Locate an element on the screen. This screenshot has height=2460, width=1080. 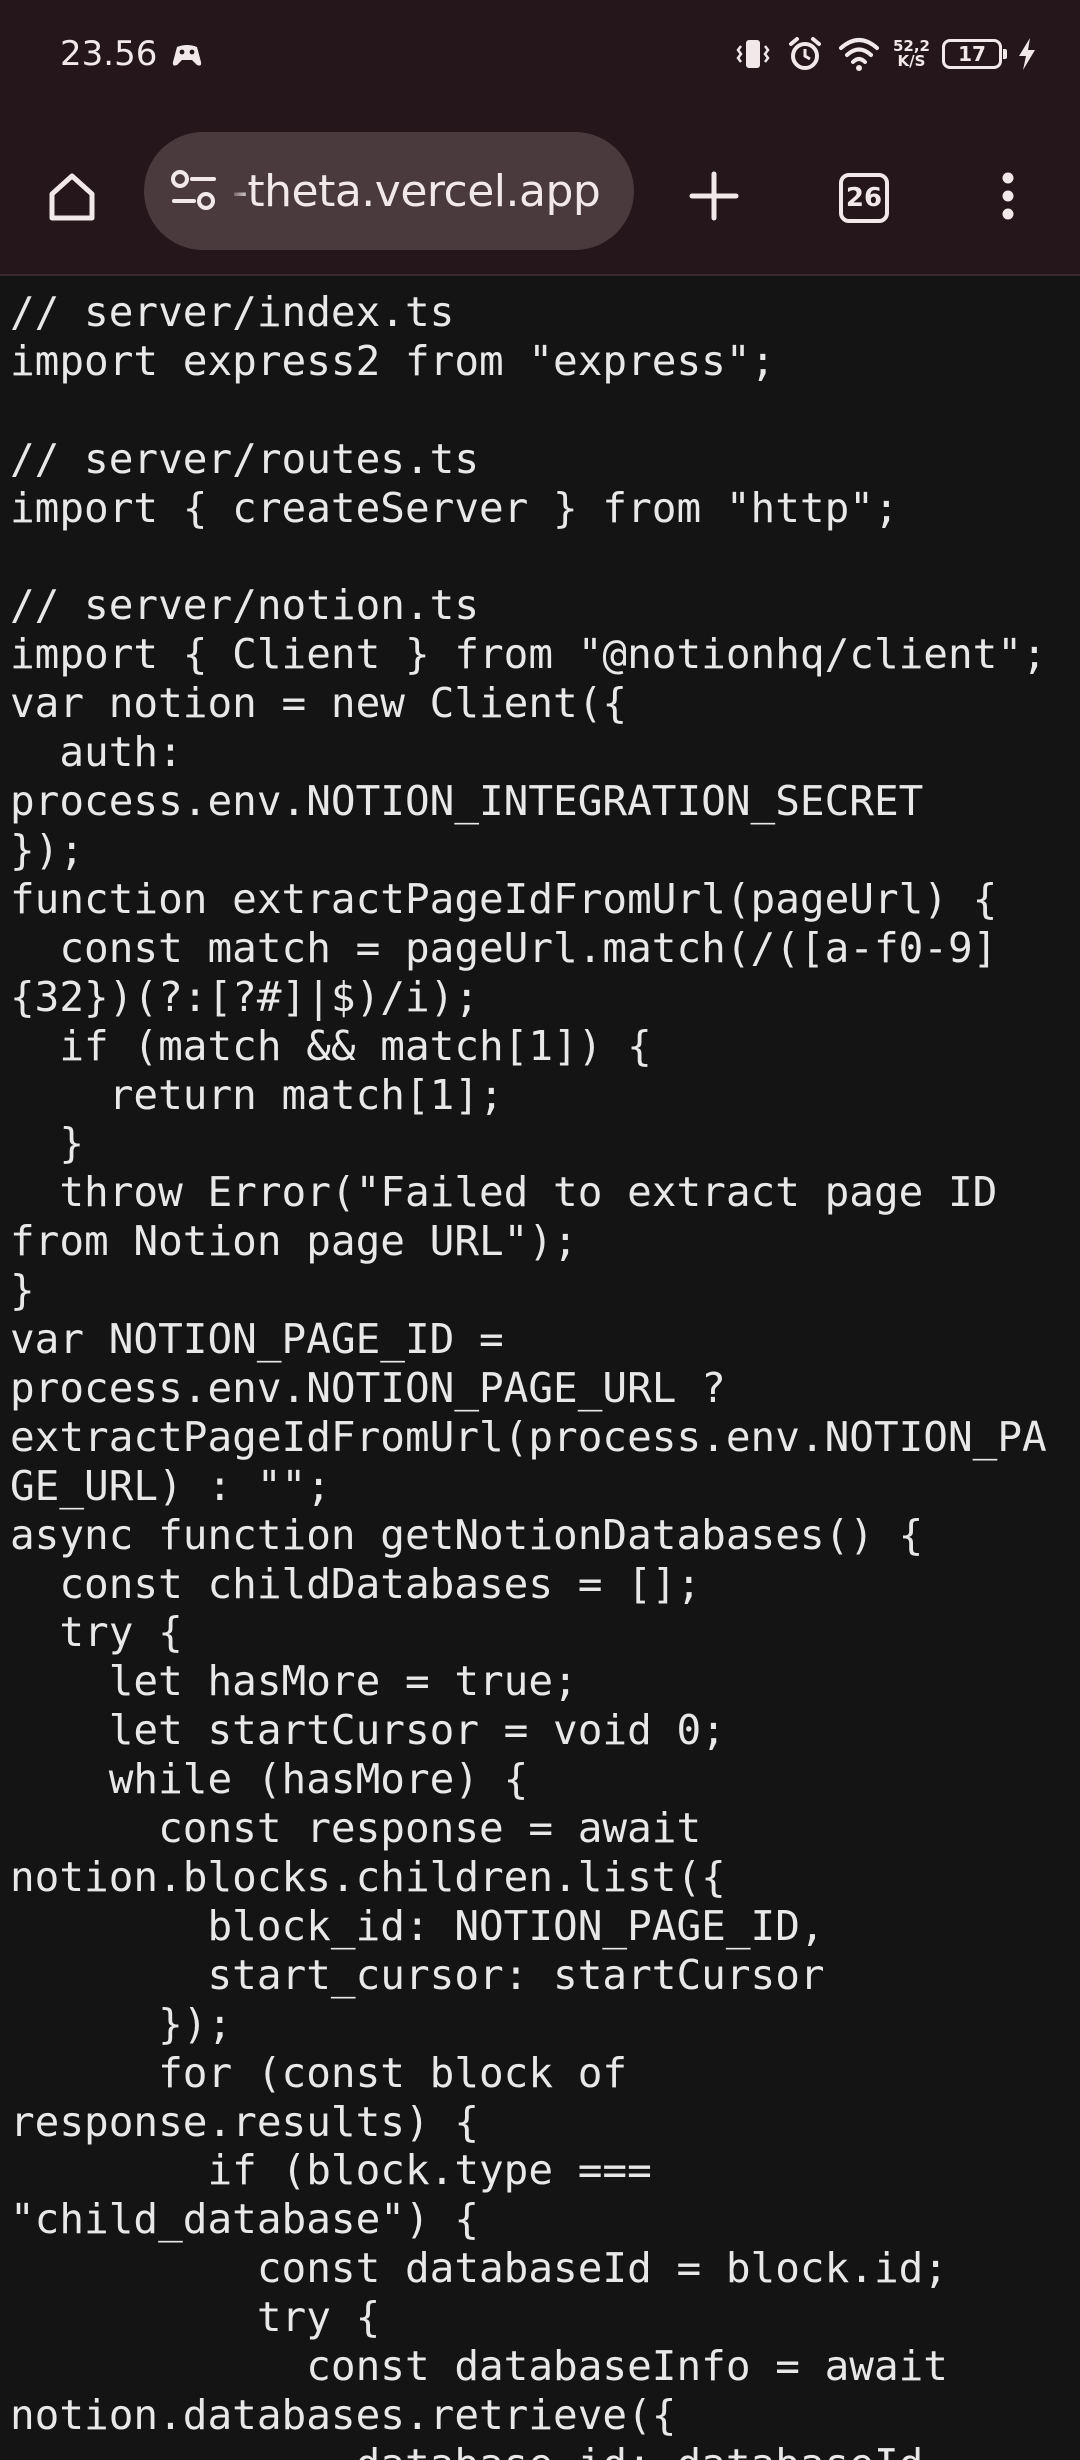
home-button is located at coordinates (72, 198).